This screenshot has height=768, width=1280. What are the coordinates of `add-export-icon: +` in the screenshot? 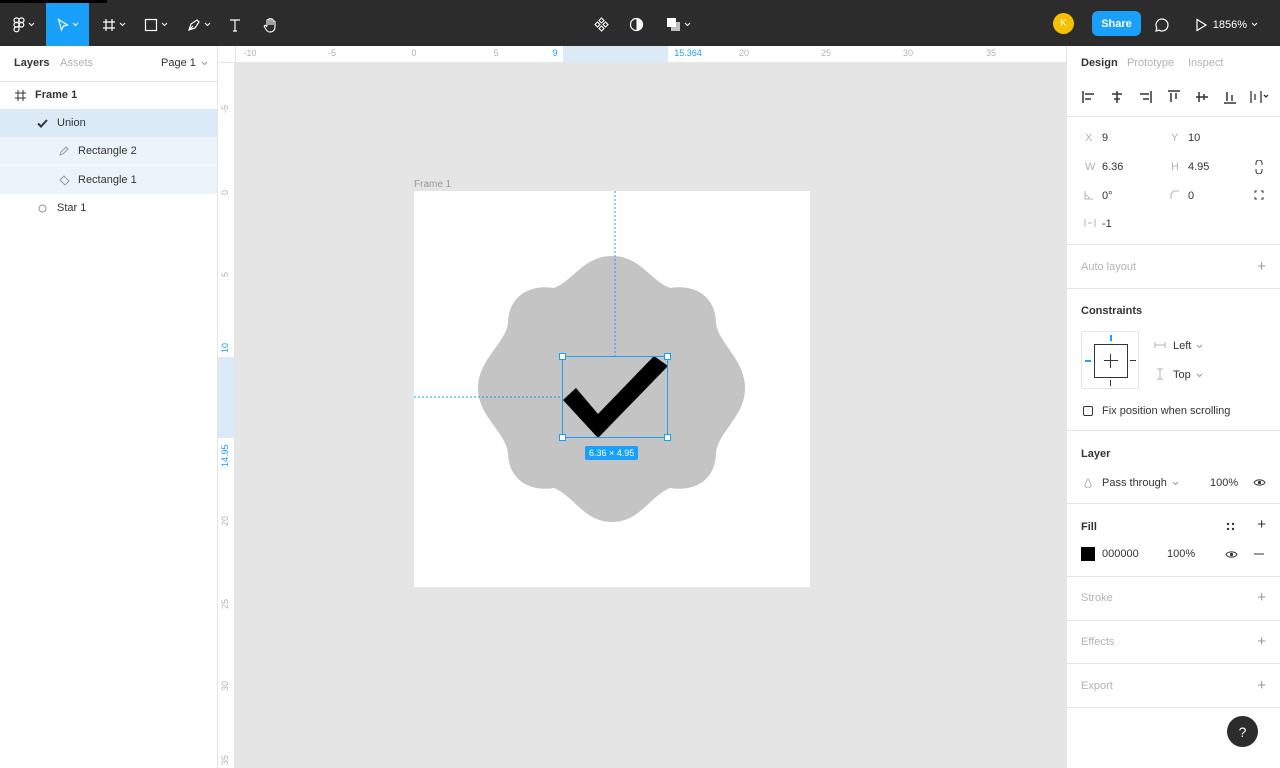 It's located at (1261, 685).